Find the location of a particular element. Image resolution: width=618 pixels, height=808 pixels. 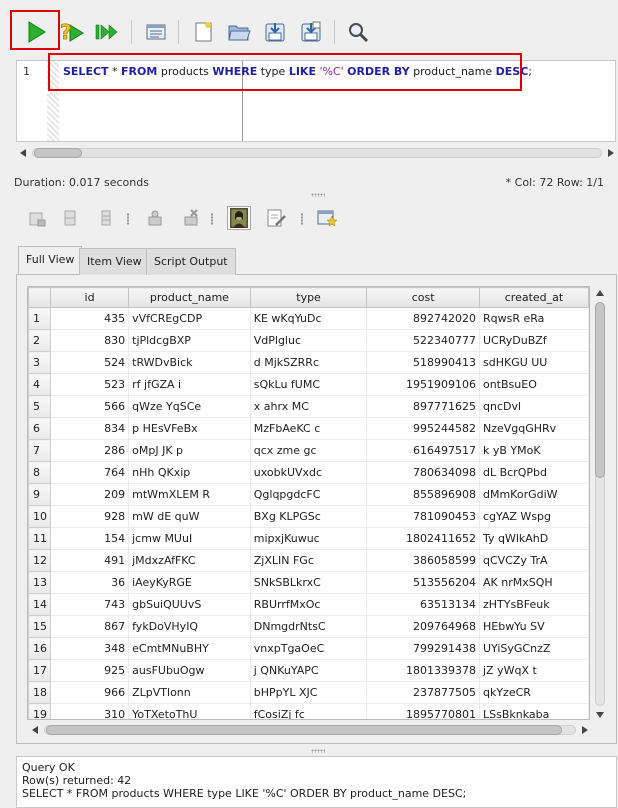

find-button is located at coordinates (358, 32).